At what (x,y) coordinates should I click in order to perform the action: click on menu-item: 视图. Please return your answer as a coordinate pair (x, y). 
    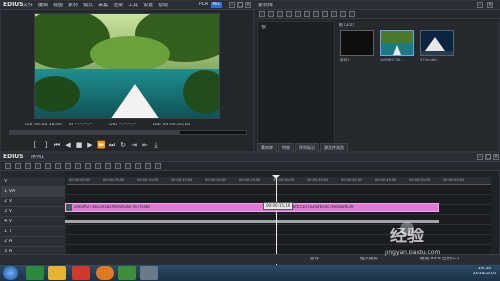
    Looking at the image, I should click on (58, 5).